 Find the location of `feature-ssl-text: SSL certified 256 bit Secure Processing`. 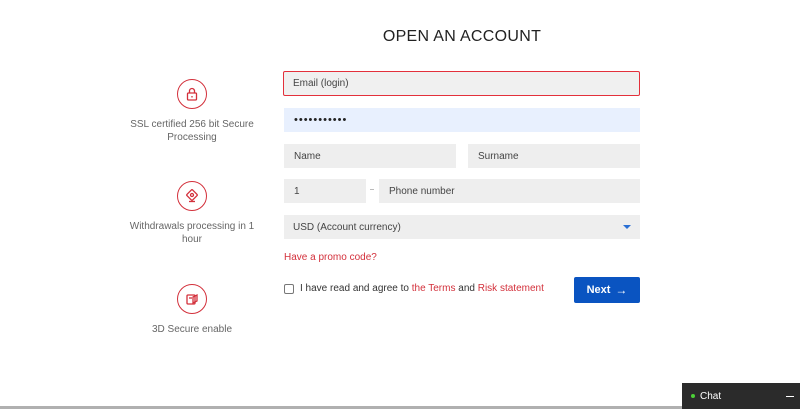

feature-ssl-text: SSL certified 256 bit Secure Processing is located at coordinates (192, 131).